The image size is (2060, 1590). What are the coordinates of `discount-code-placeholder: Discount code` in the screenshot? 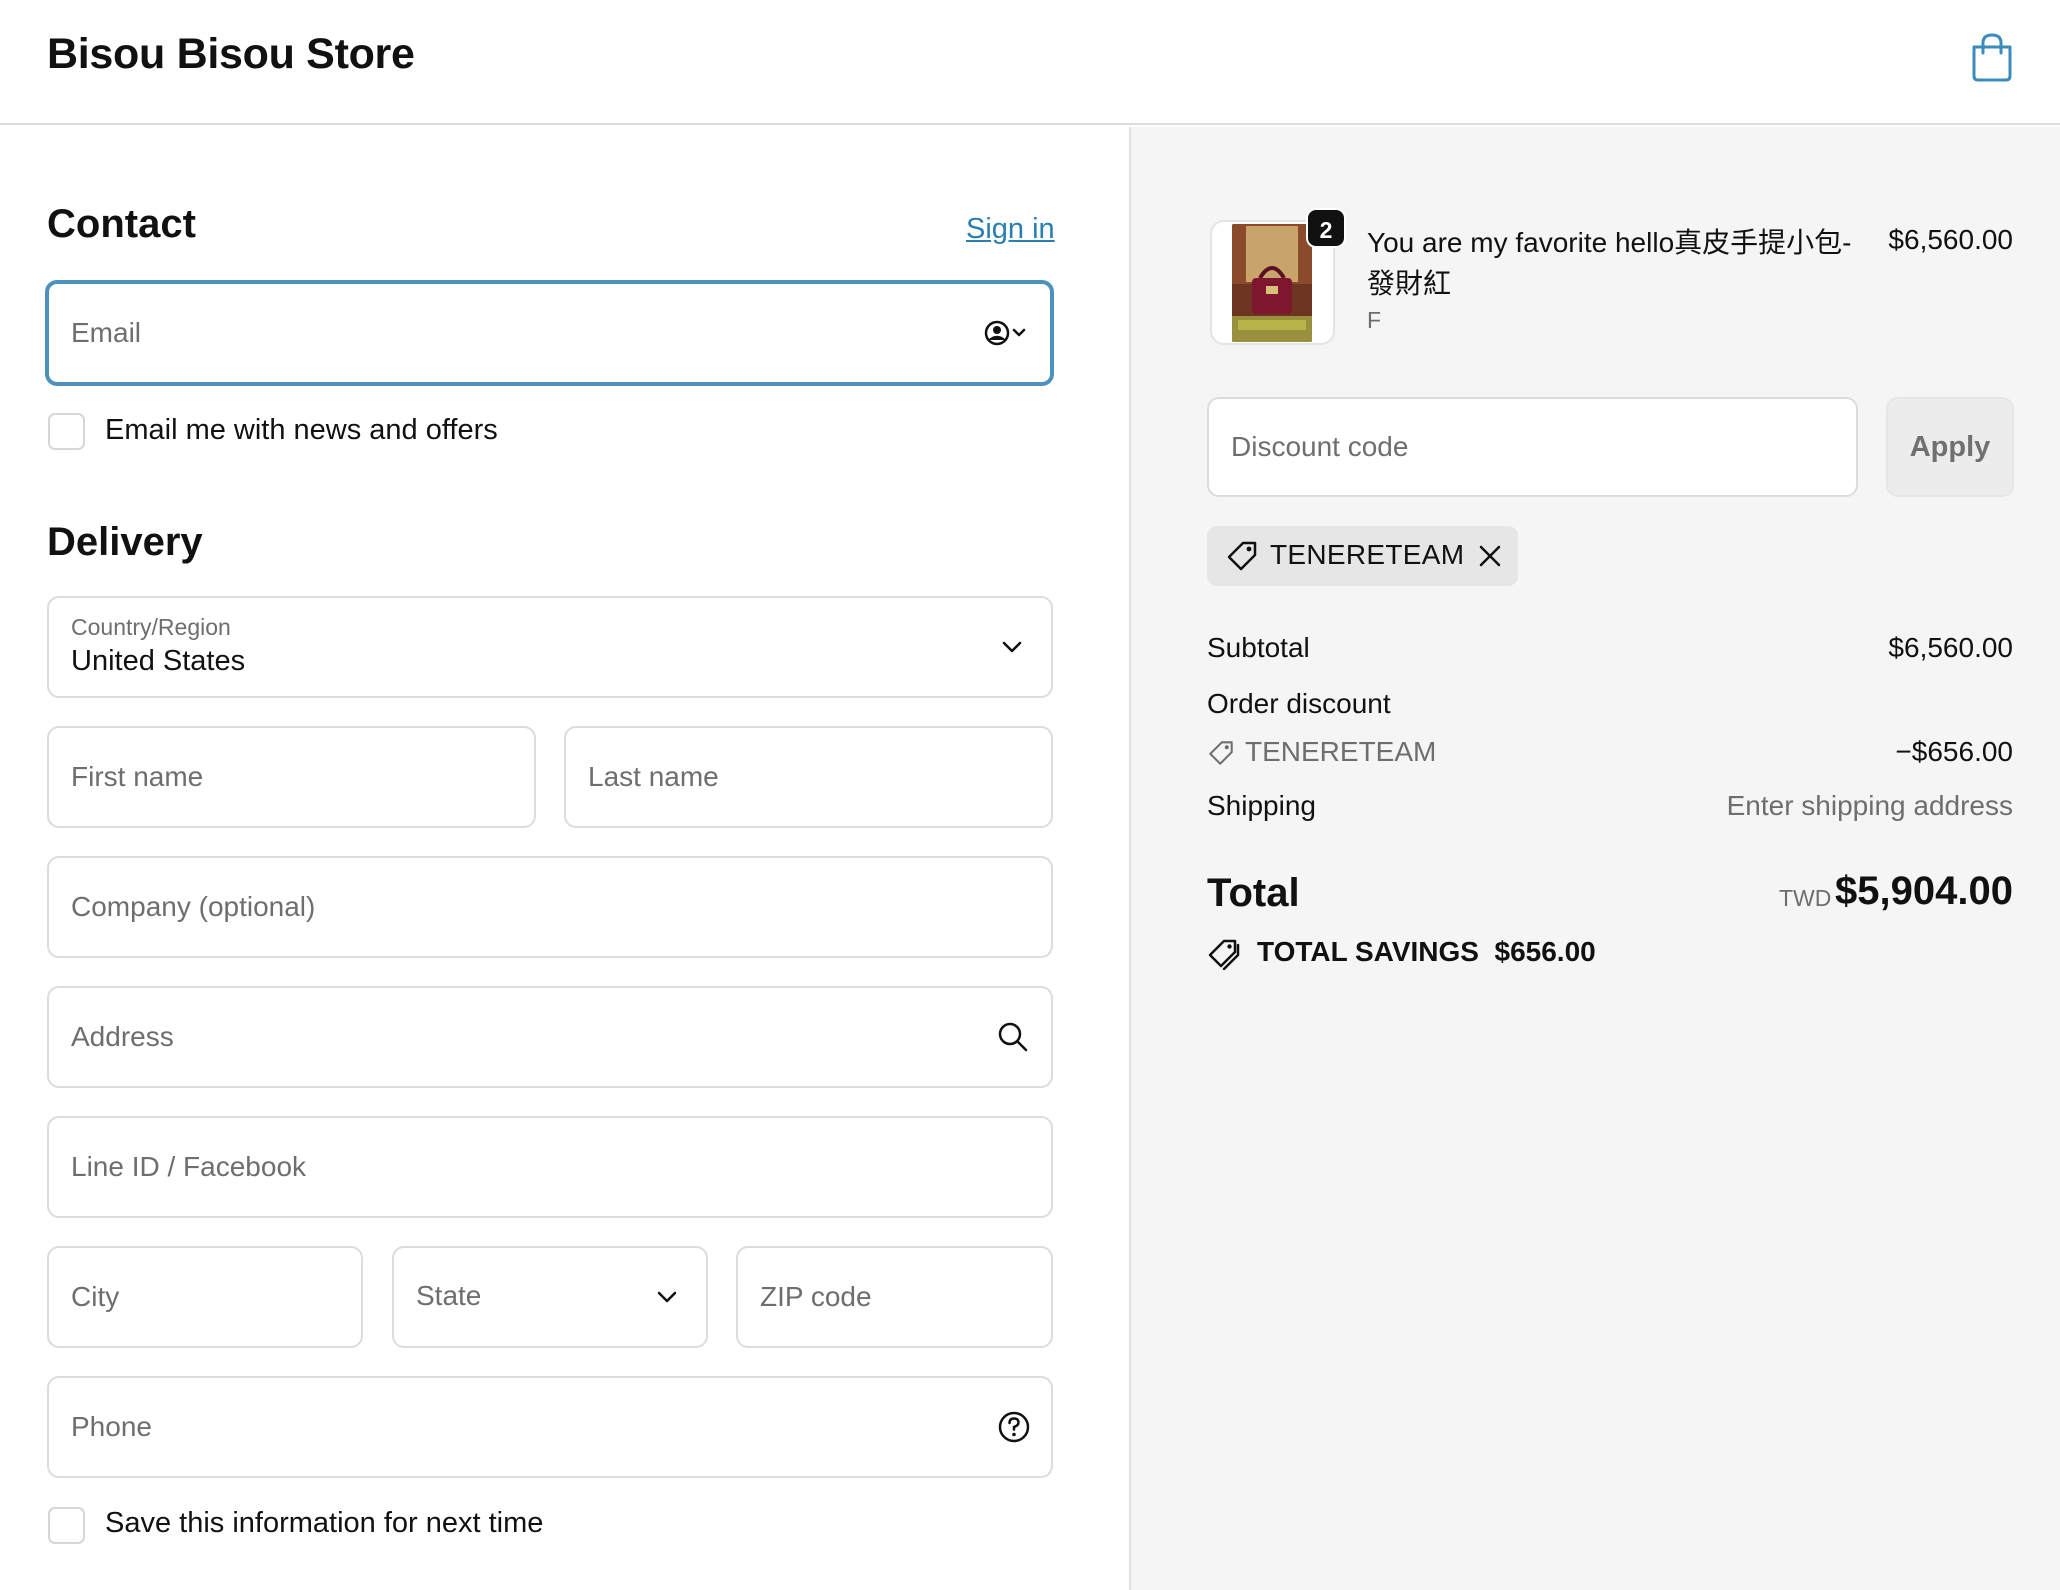 It's located at (1320, 446).